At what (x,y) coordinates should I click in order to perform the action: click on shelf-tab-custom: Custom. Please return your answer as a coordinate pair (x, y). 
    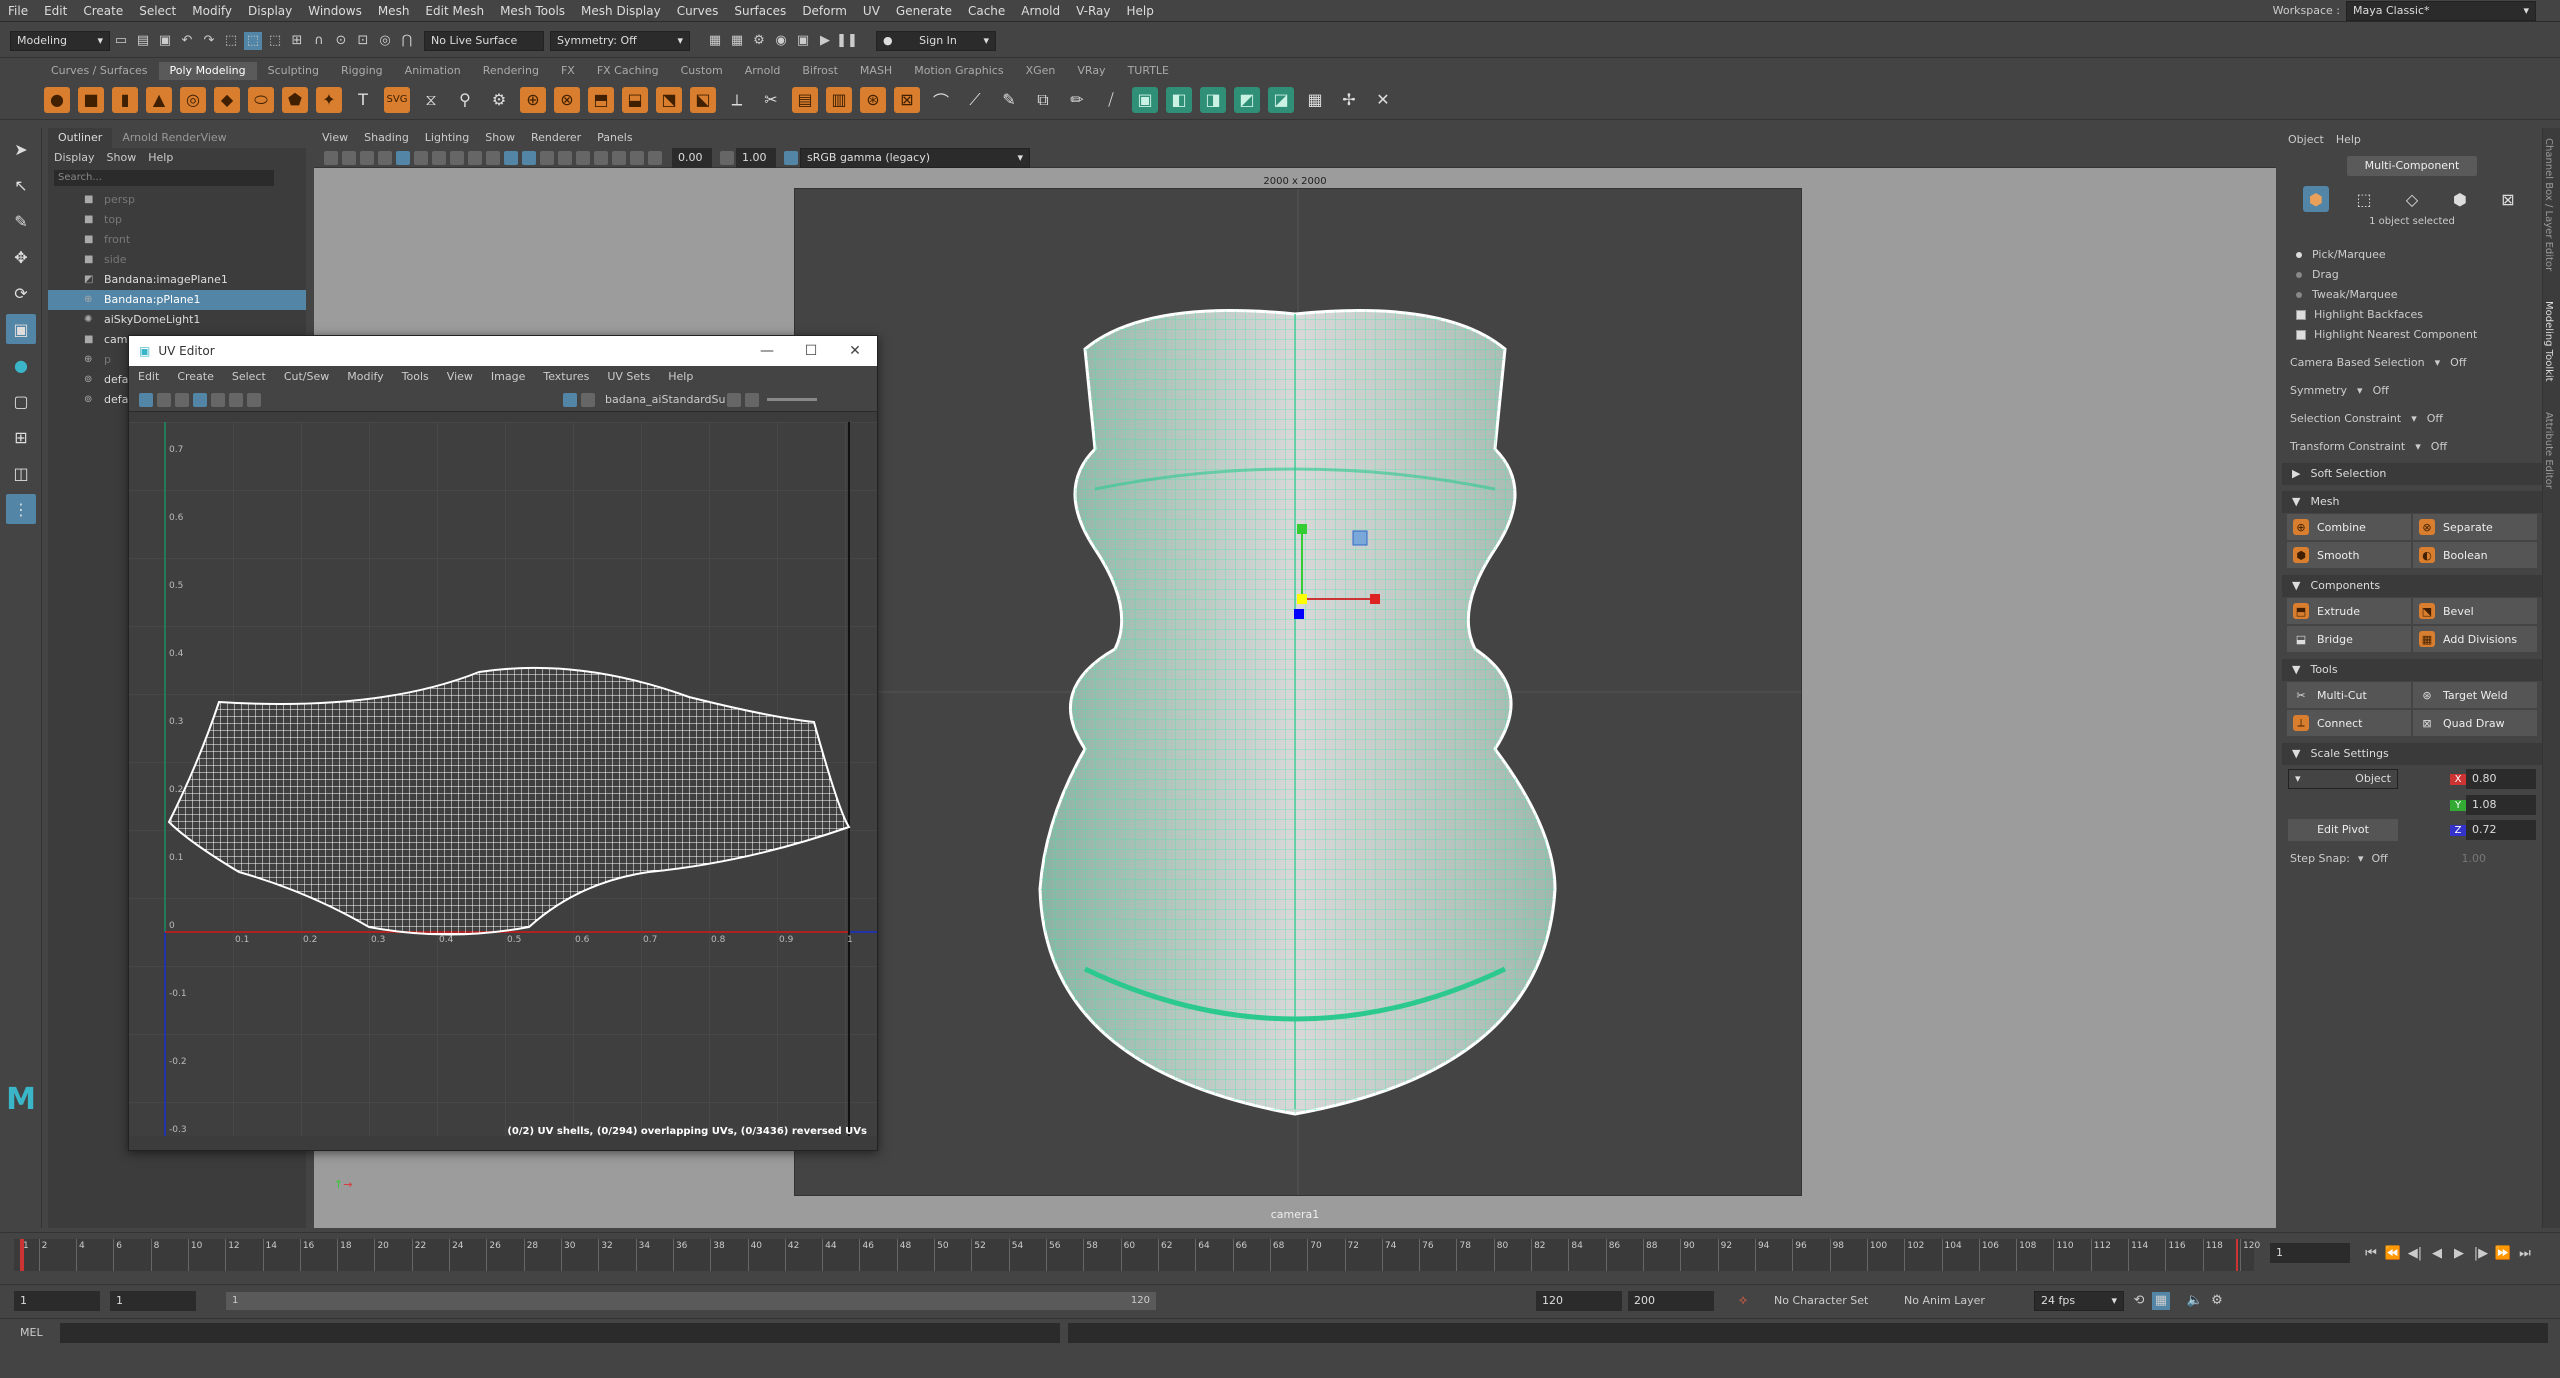
    Looking at the image, I should click on (702, 71).